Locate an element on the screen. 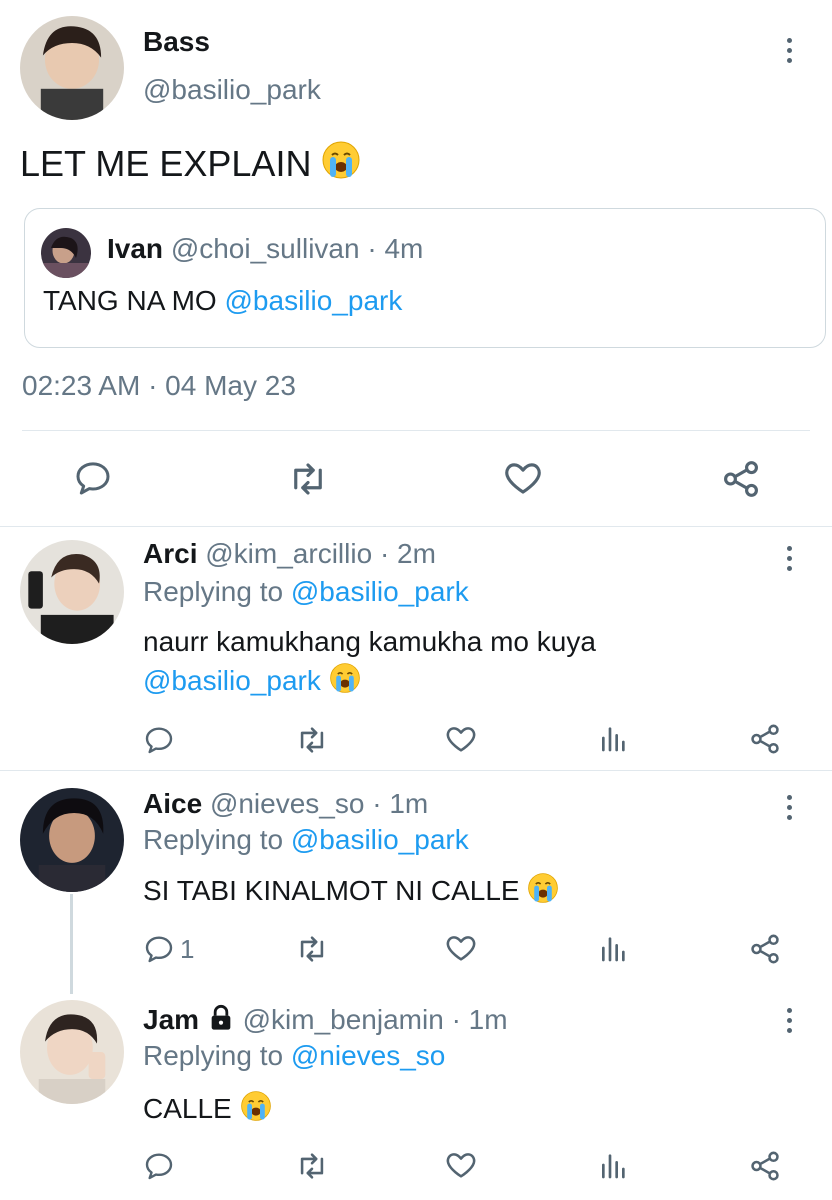 This screenshot has width=832, height=1200. author-handle: @kim_benjamin is located at coordinates (343, 1019).